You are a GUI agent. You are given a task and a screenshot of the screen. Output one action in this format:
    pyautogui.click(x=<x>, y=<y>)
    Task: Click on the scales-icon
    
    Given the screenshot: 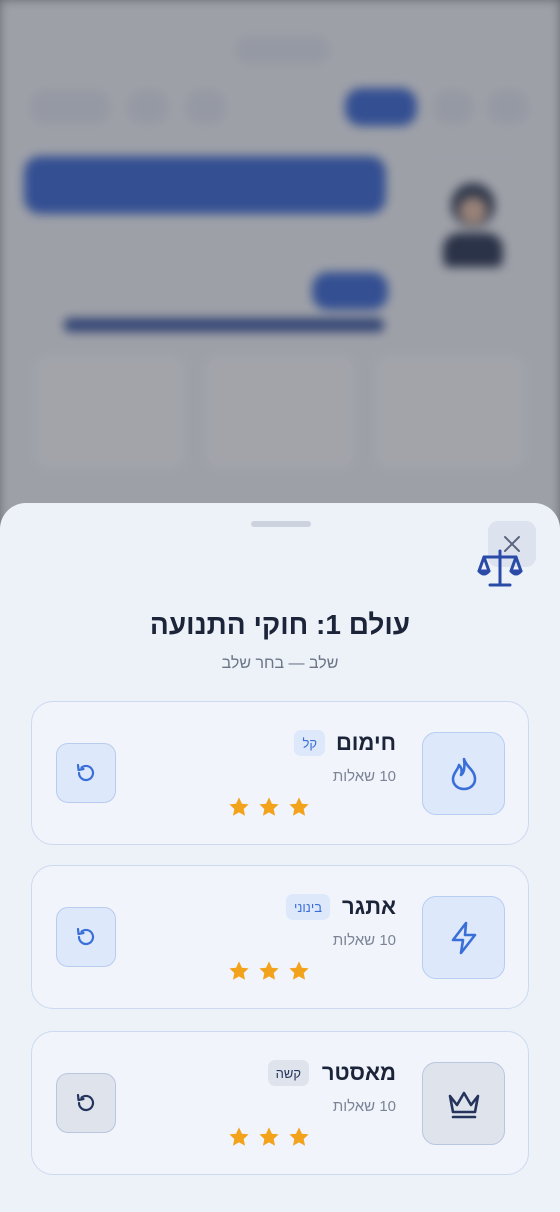 What is the action you would take?
    pyautogui.click(x=500, y=568)
    